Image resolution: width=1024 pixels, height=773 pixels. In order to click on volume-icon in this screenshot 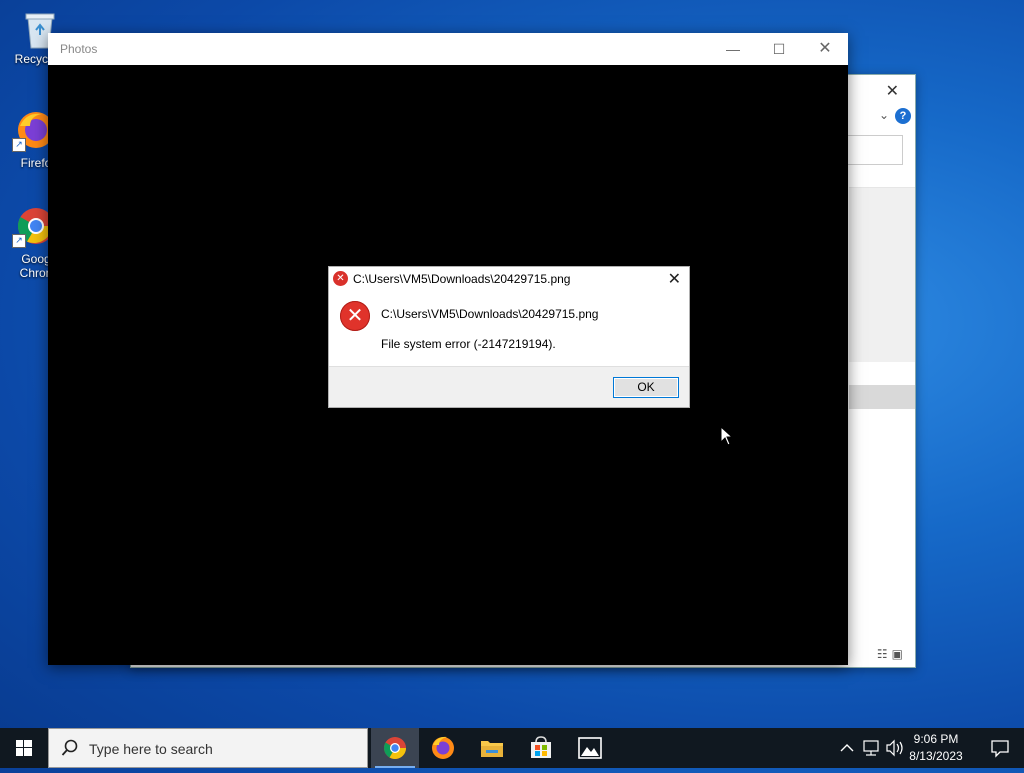, I will do `click(894, 748)`.